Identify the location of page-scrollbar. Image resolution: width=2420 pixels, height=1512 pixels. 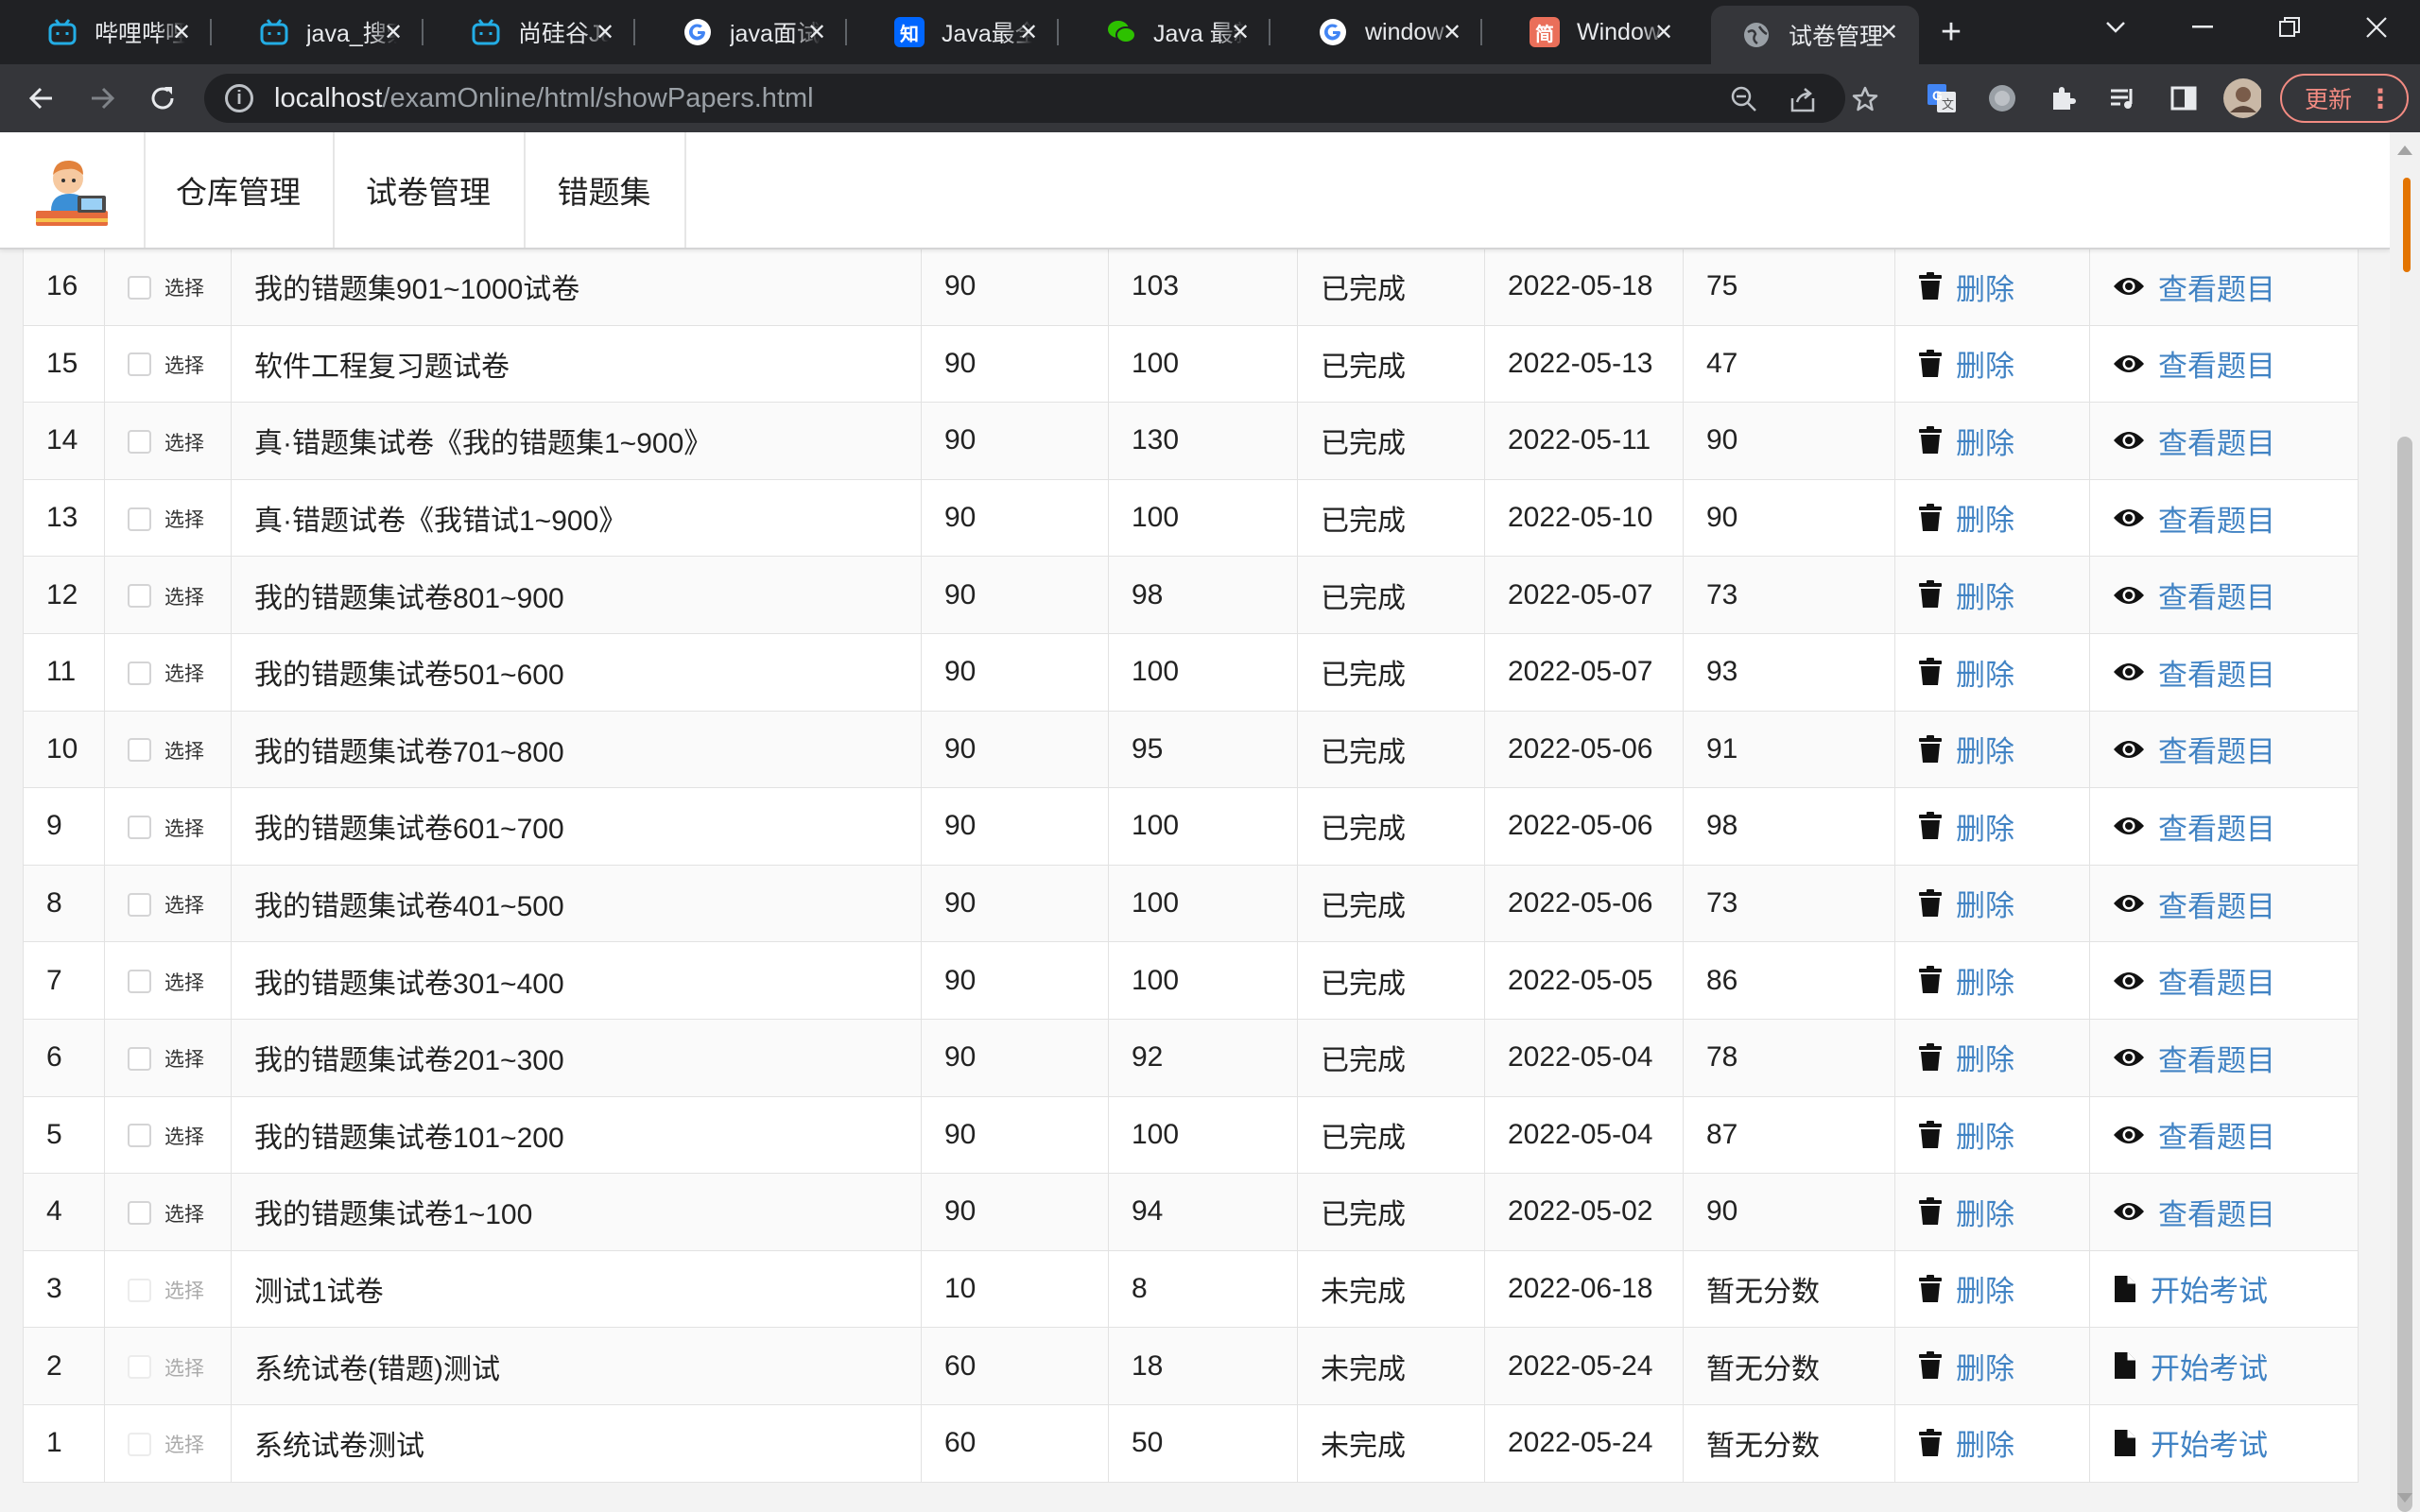
(2405, 822).